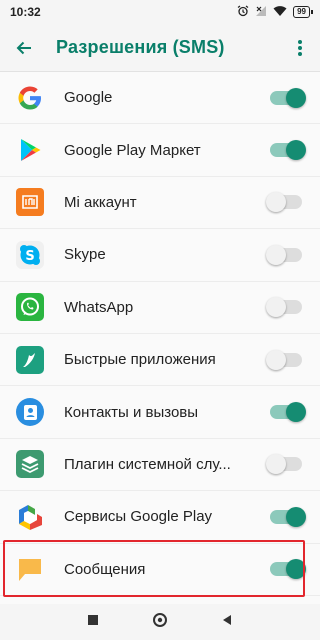  I want to click on triangle-back-icon, so click(227, 620).